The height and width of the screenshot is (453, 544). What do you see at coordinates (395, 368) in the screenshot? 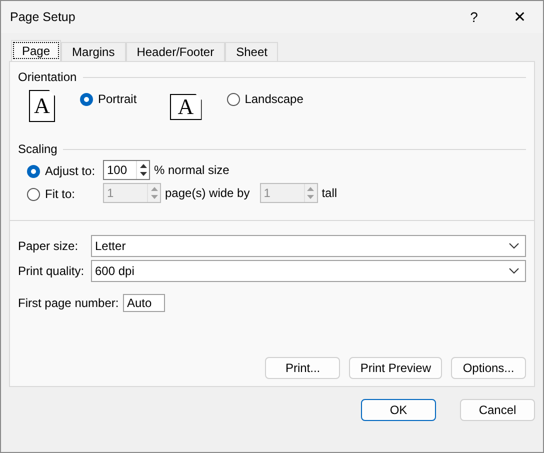
I see `dialog-button: Print Preview` at bounding box center [395, 368].